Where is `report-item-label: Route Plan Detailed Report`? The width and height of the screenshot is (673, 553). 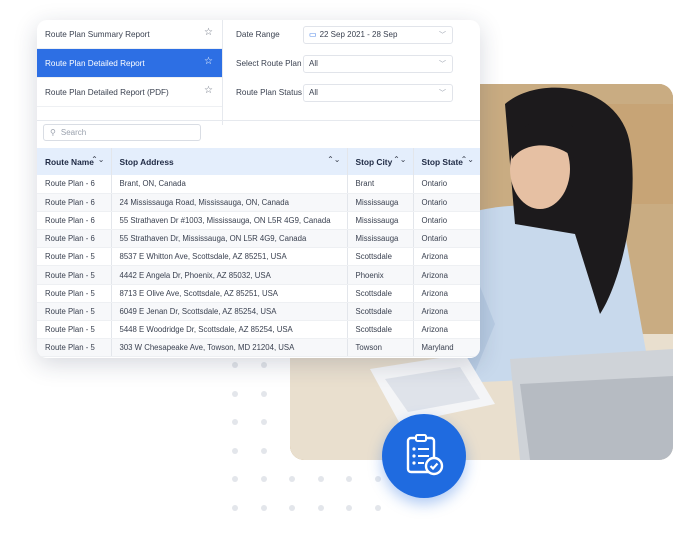 report-item-label: Route Plan Detailed Report is located at coordinates (95, 63).